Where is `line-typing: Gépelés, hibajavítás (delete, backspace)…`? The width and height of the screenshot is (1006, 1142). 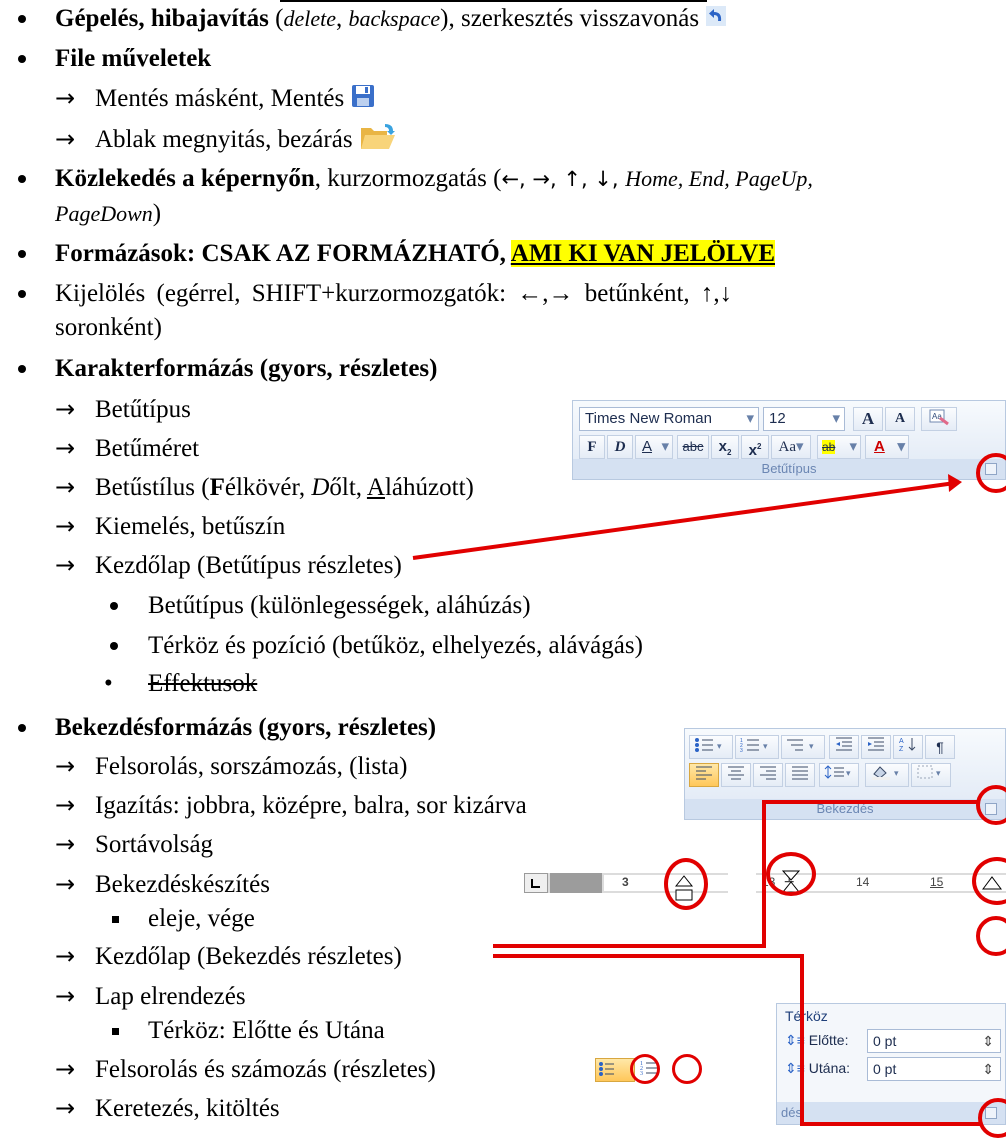 line-typing: Gépelés, hibajavítás (delete, backspace)… is located at coordinates (391, 19).